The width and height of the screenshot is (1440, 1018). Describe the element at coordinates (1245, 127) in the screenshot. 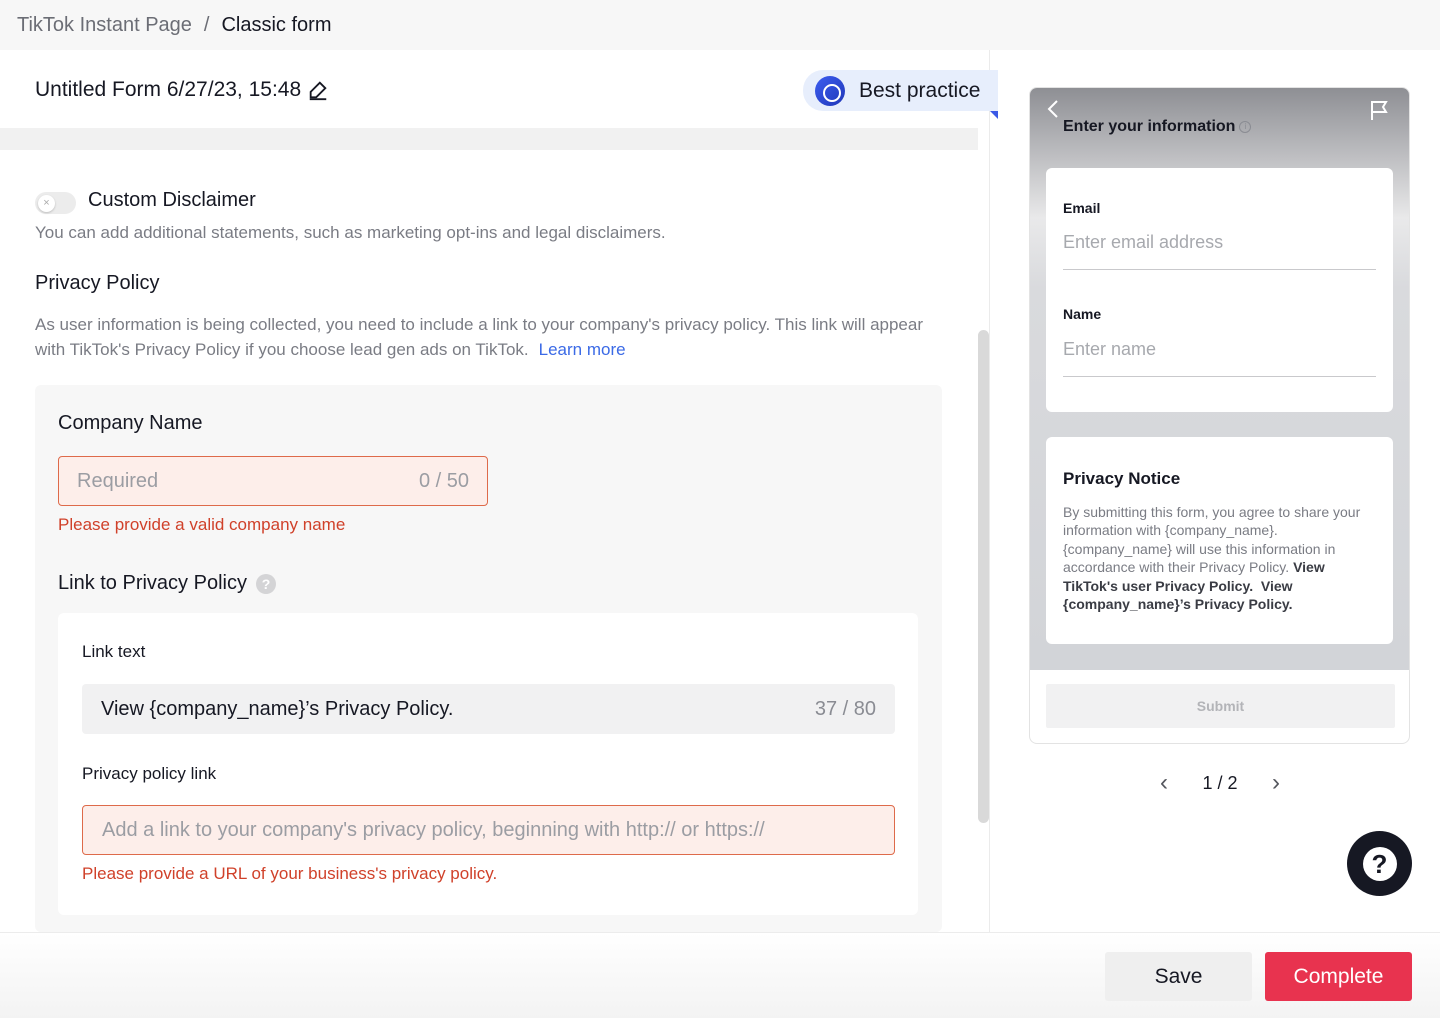

I see `info-icon: i` at that location.